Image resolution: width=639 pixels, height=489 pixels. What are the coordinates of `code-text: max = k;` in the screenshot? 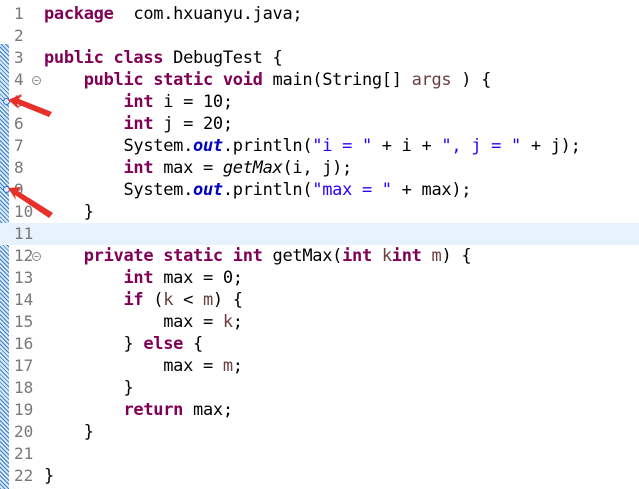 It's located at (143, 322).